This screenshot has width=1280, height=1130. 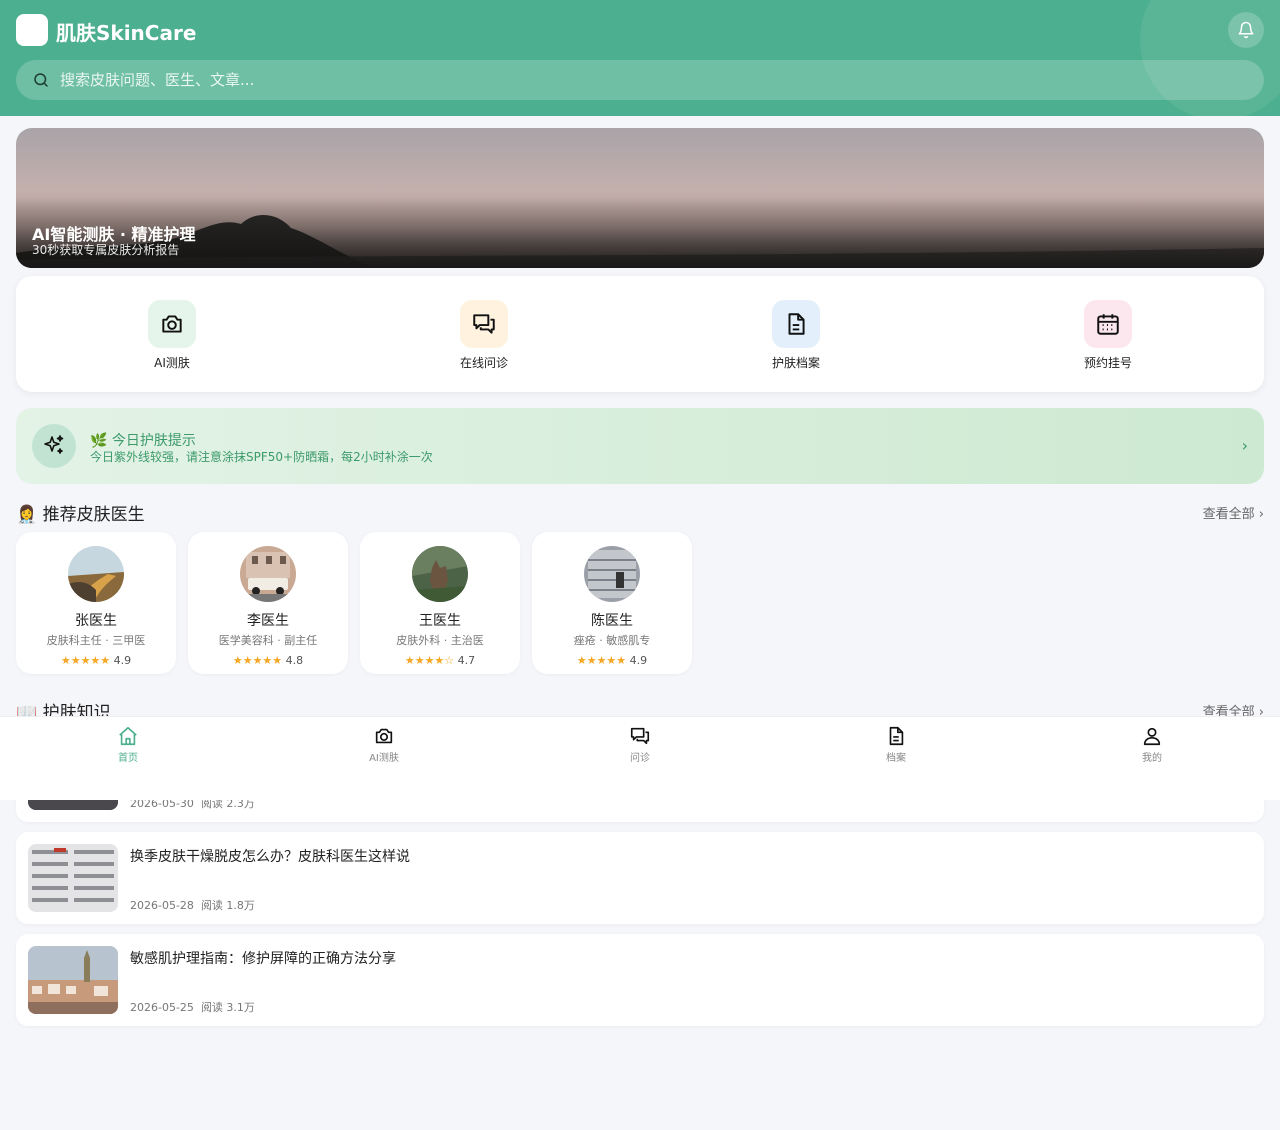 What do you see at coordinates (263, 959) in the screenshot?
I see `article-title: 敏感肌护理指南：修护屏障的正确方法分享` at bounding box center [263, 959].